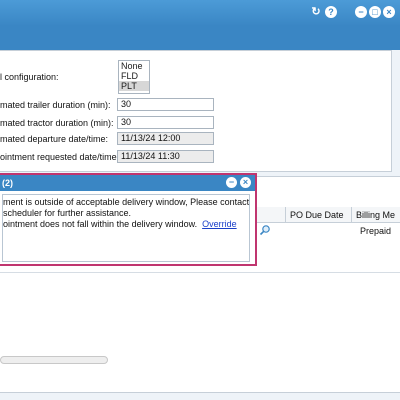  I want to click on config-listbox: None FLD PLT, so click(134, 77).